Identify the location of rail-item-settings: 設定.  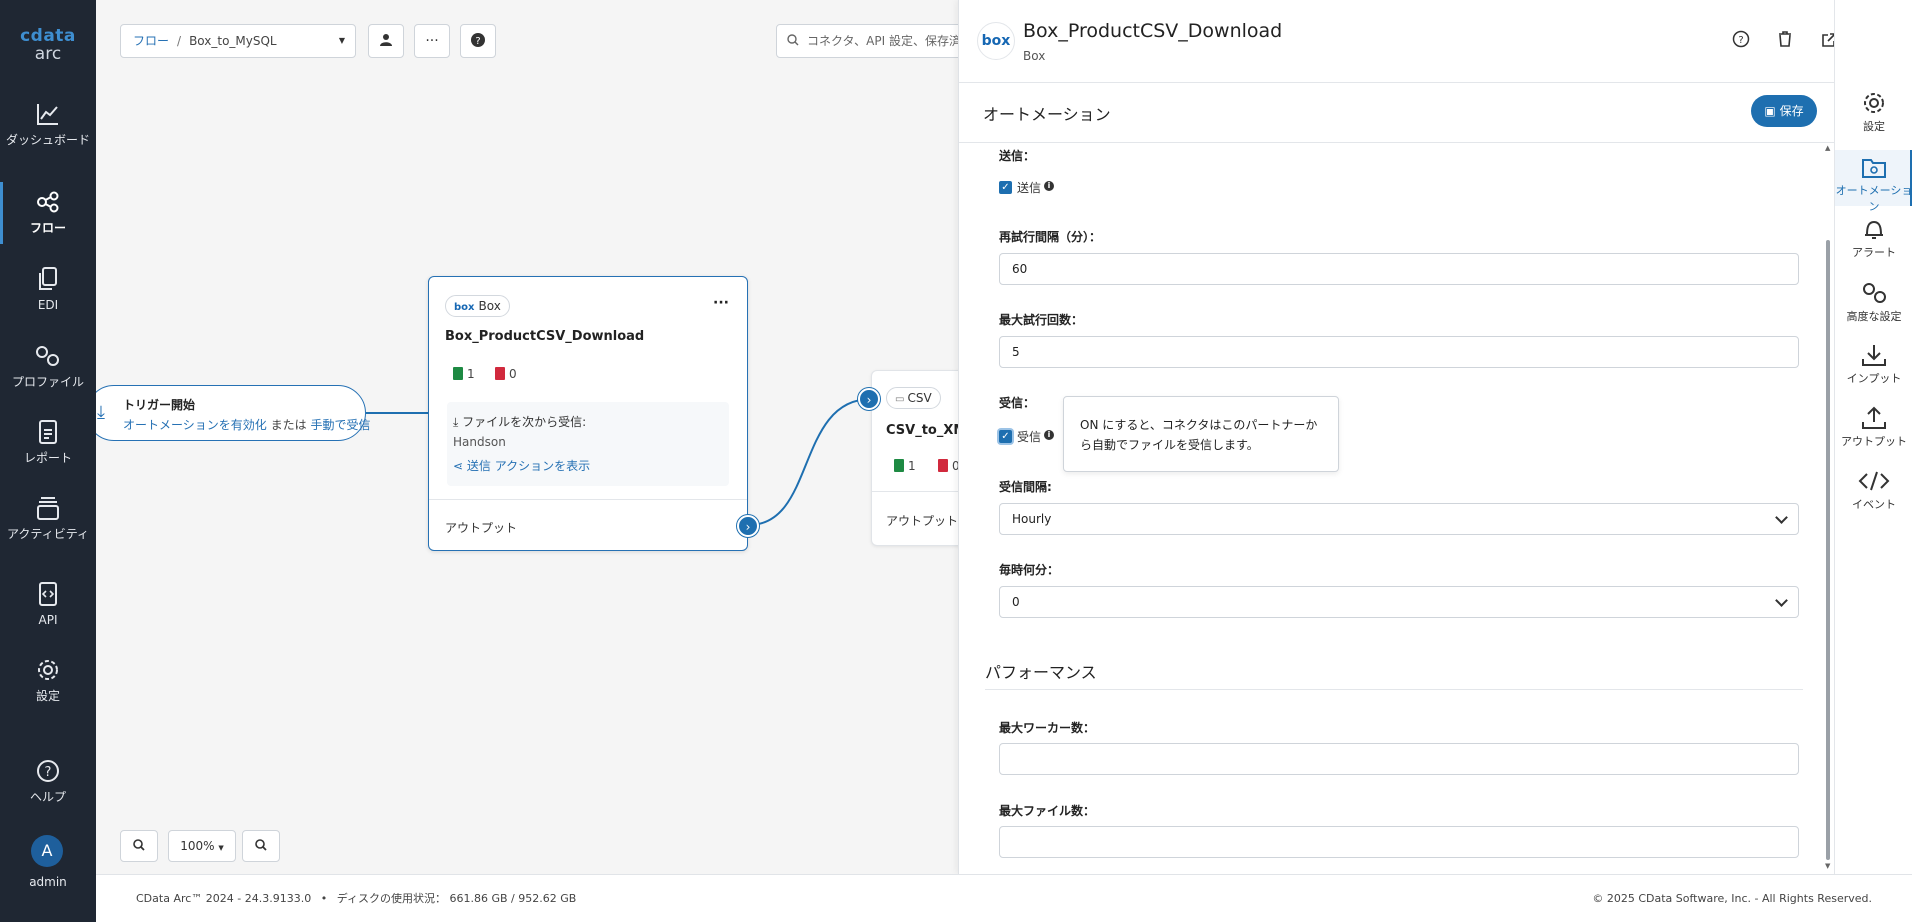
(1873, 115).